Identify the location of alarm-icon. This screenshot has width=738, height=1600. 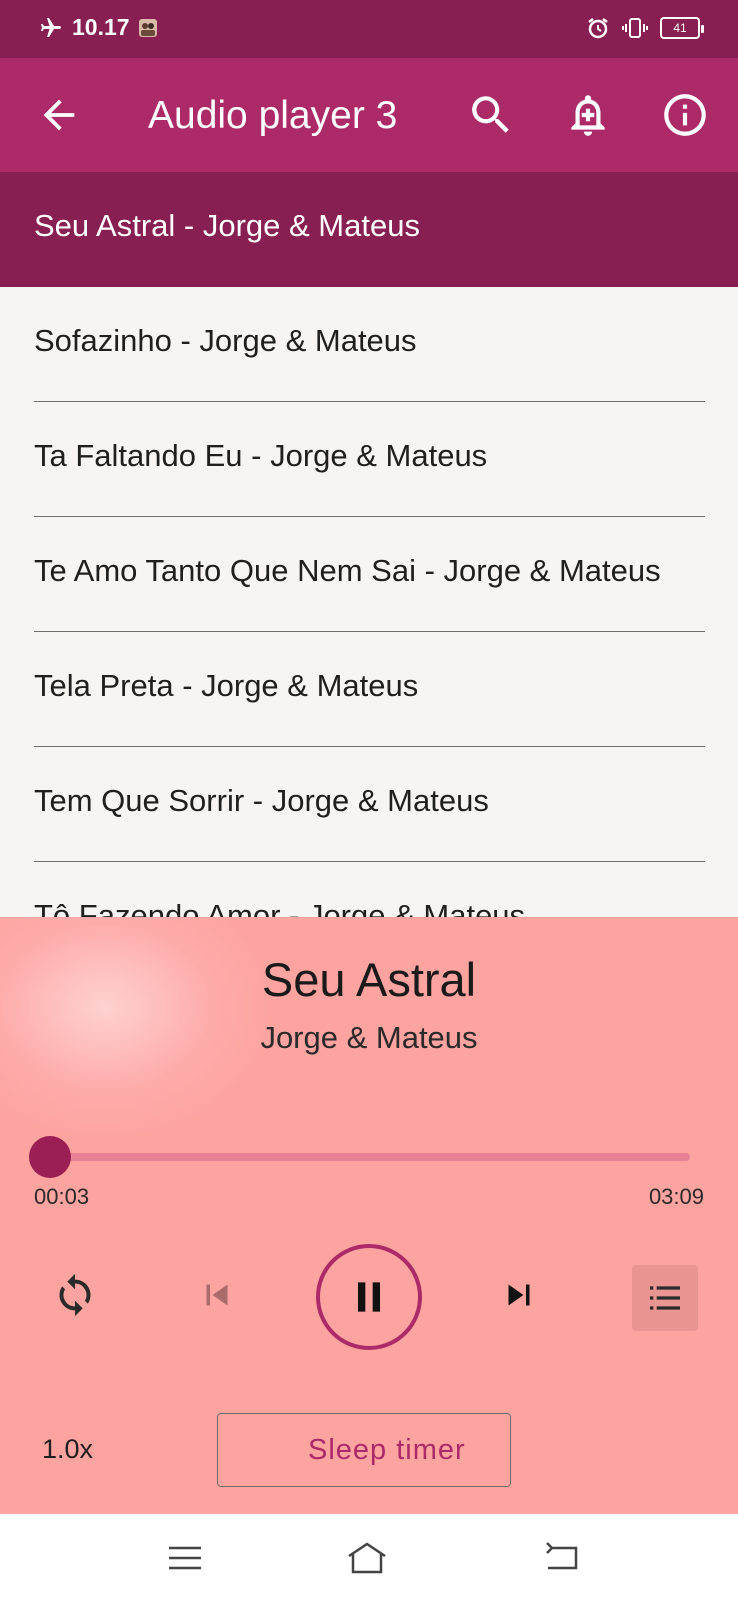
(598, 28).